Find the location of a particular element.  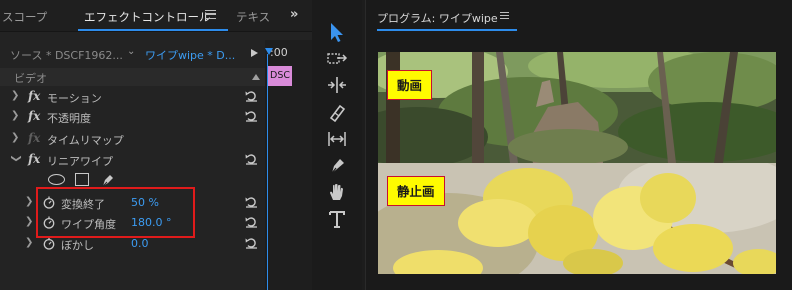

video-effects-header: ビデオ is located at coordinates (132, 77).